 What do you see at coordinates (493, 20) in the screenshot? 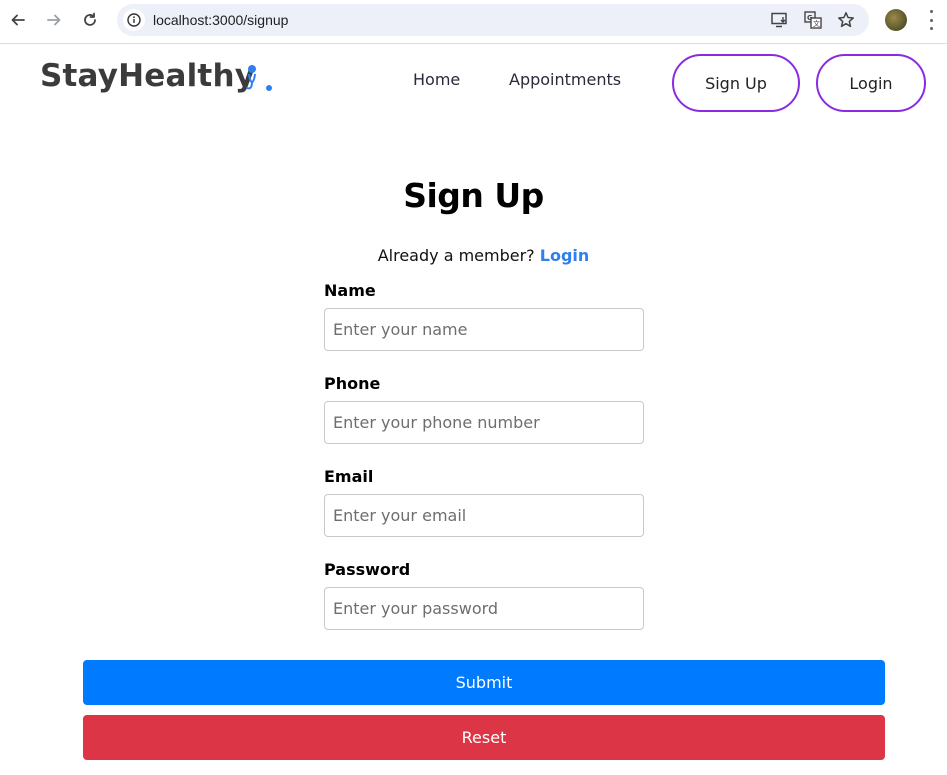
I see `address-bar: localhost:3000/signup G文` at bounding box center [493, 20].